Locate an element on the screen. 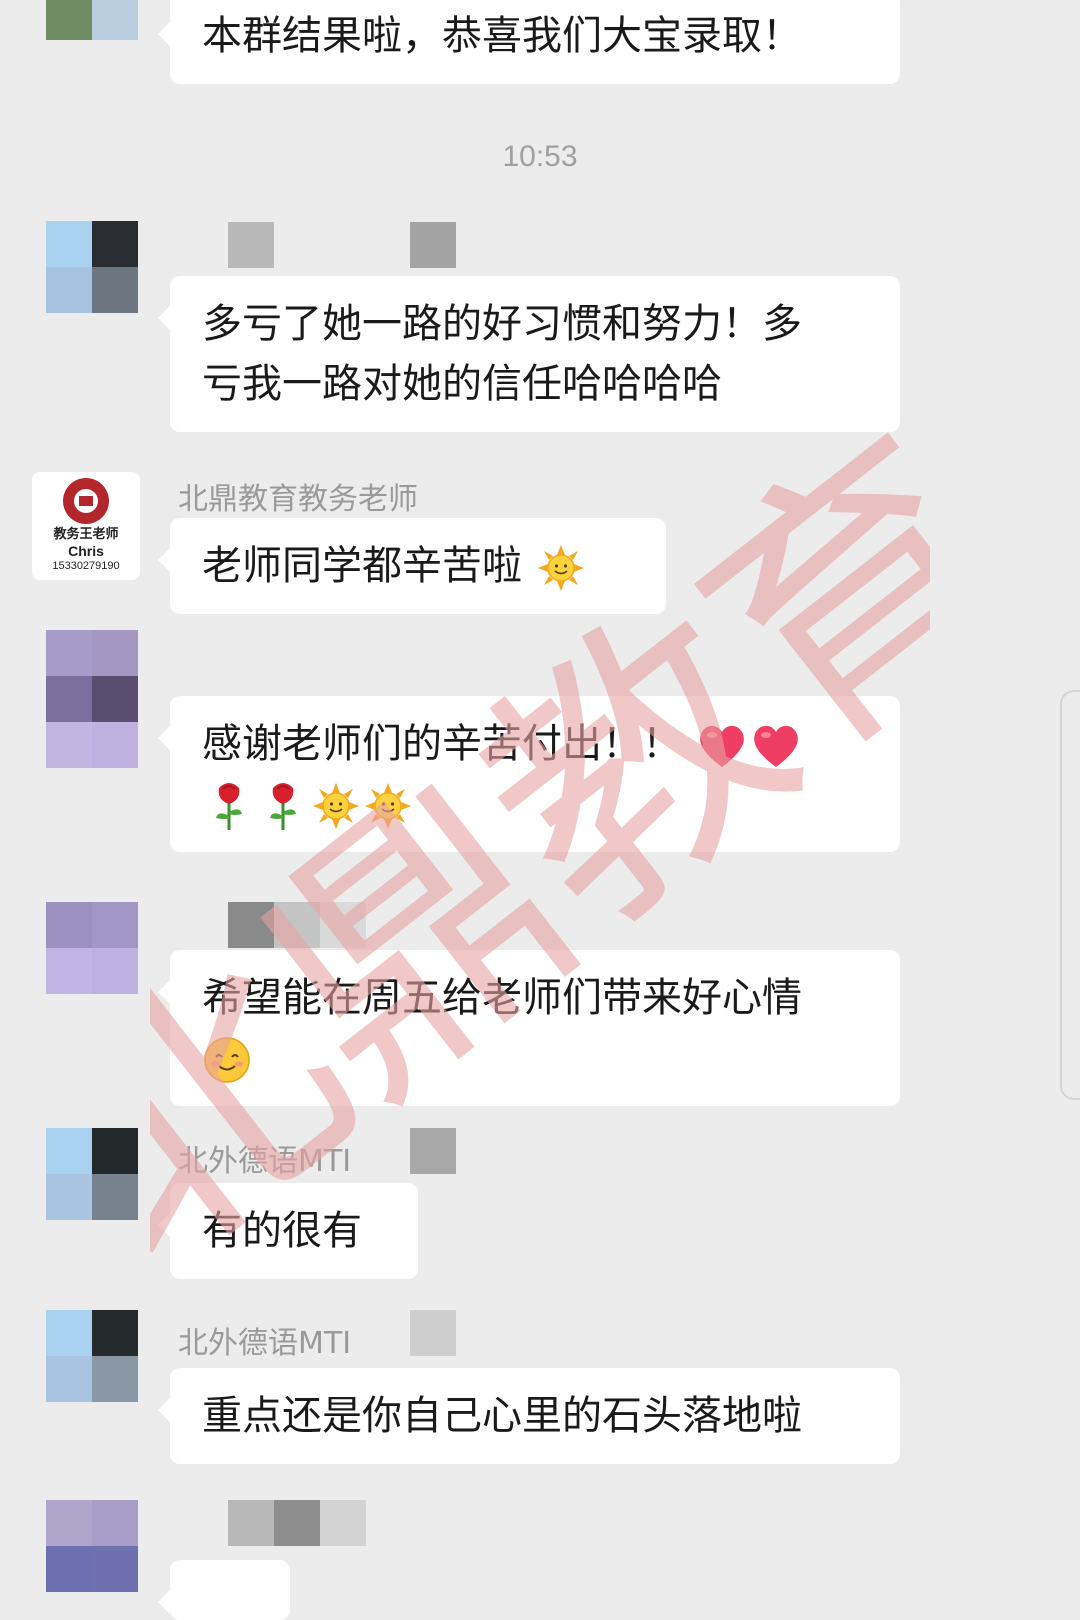 The height and width of the screenshot is (1620, 1080). message-text-line: 希望能在周五给老师们带来好心情 is located at coordinates (502, 998).